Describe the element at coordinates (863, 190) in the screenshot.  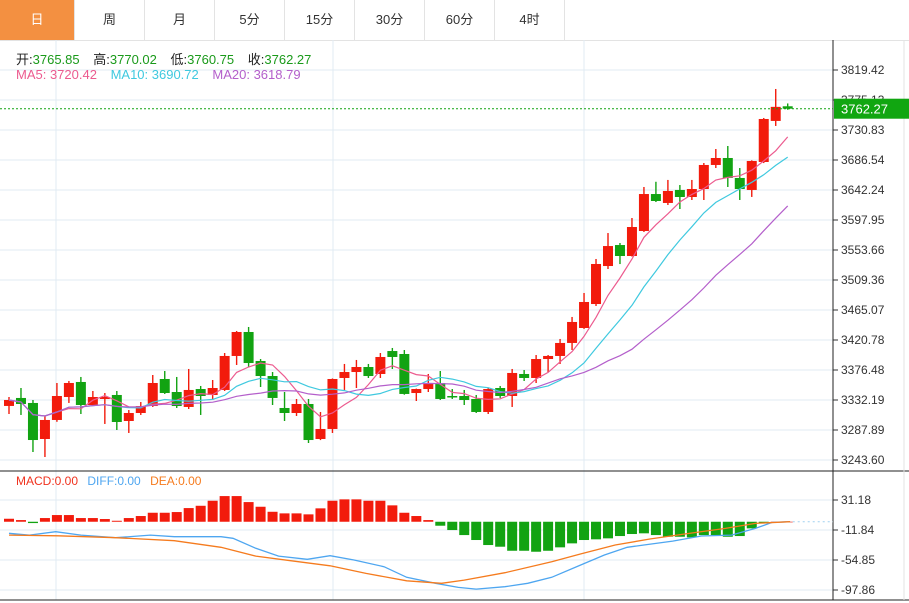
I see `price-tick-label: 3642.24` at that location.